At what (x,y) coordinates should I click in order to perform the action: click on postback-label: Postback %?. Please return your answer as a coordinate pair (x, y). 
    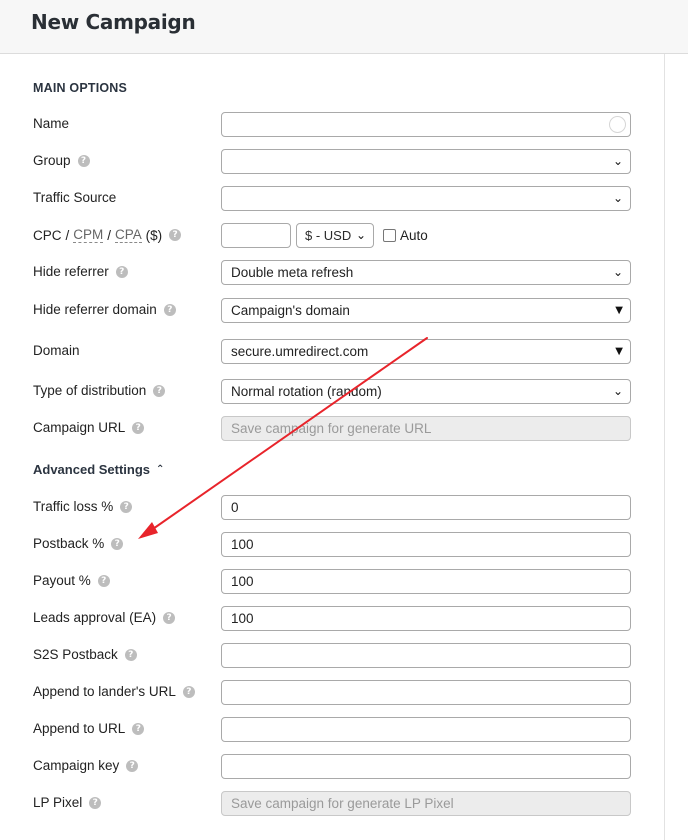
    Looking at the image, I should click on (78, 543).